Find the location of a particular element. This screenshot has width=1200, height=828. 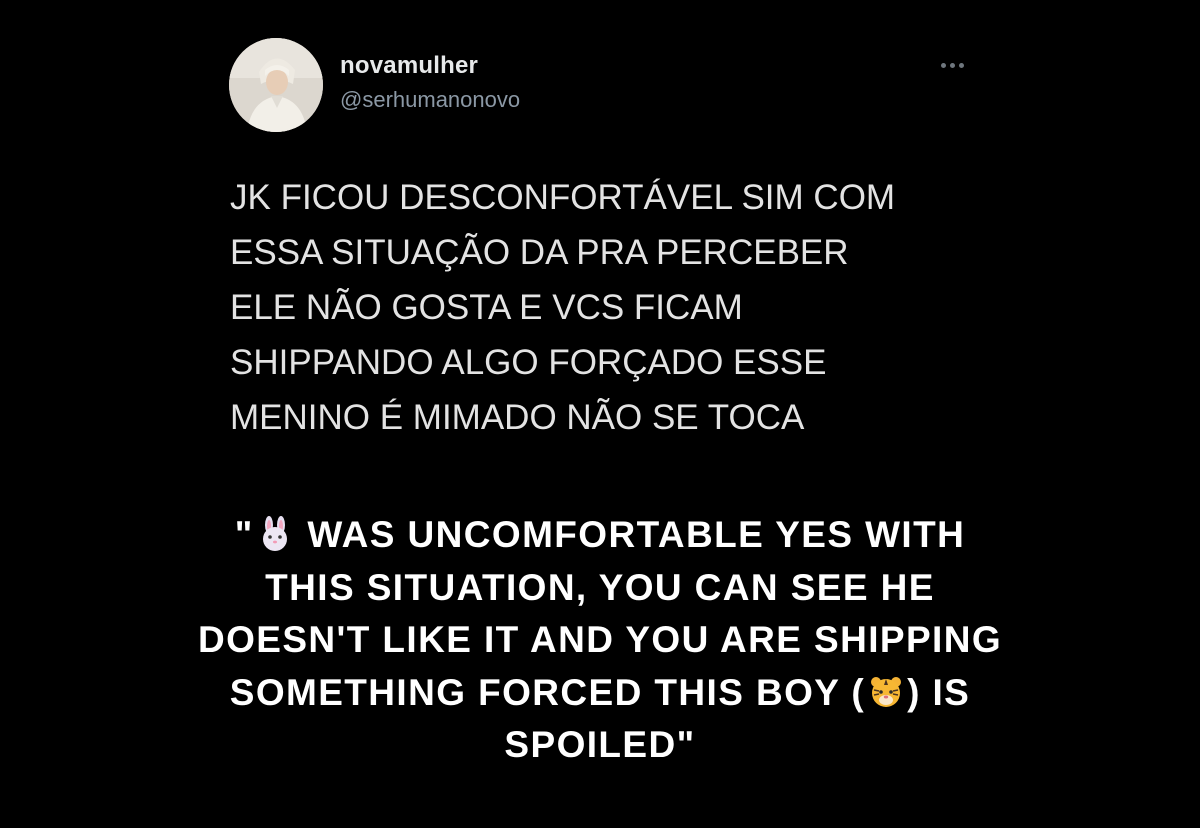

caption-line: DOESN'T LIKE IT AND YOU ARE SHIPPING is located at coordinates (600, 639).